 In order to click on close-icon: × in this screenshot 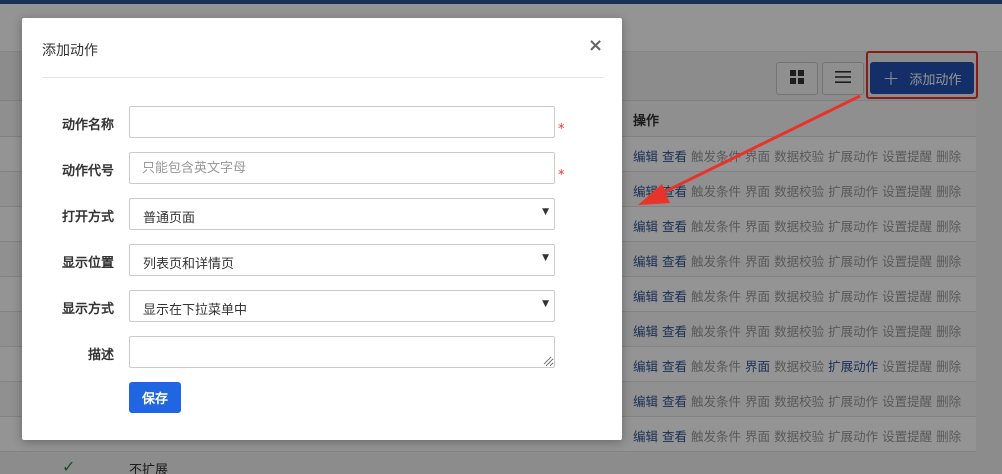, I will do `click(595, 45)`.